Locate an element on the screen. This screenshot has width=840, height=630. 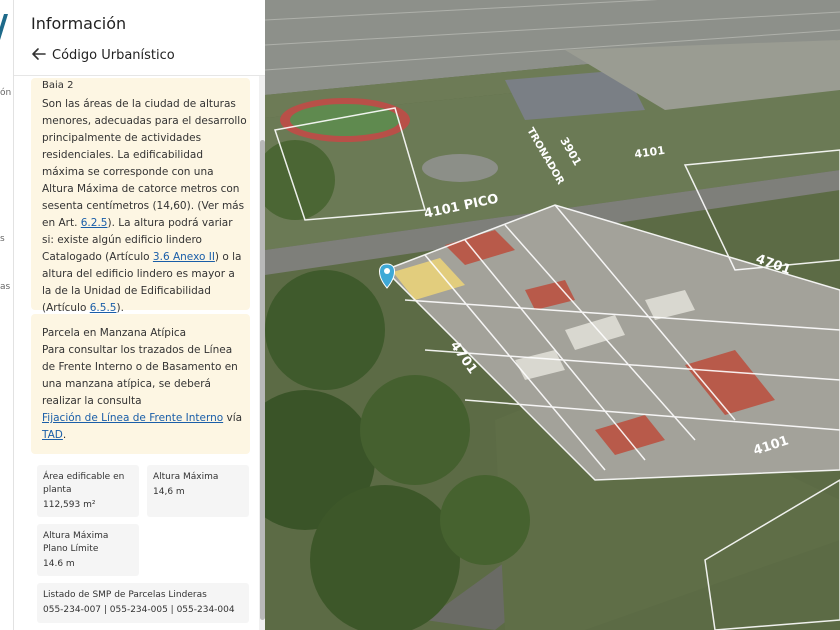
stat-value: 14.6 m is located at coordinates (59, 564).